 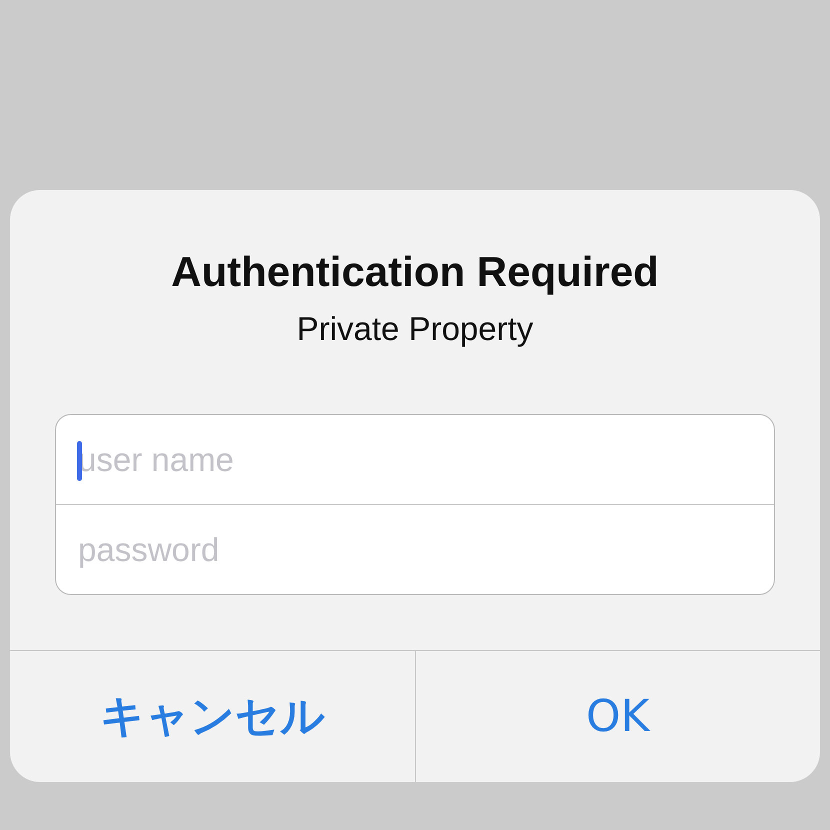 What do you see at coordinates (415, 329) in the screenshot?
I see `dialog-message: Private Property` at bounding box center [415, 329].